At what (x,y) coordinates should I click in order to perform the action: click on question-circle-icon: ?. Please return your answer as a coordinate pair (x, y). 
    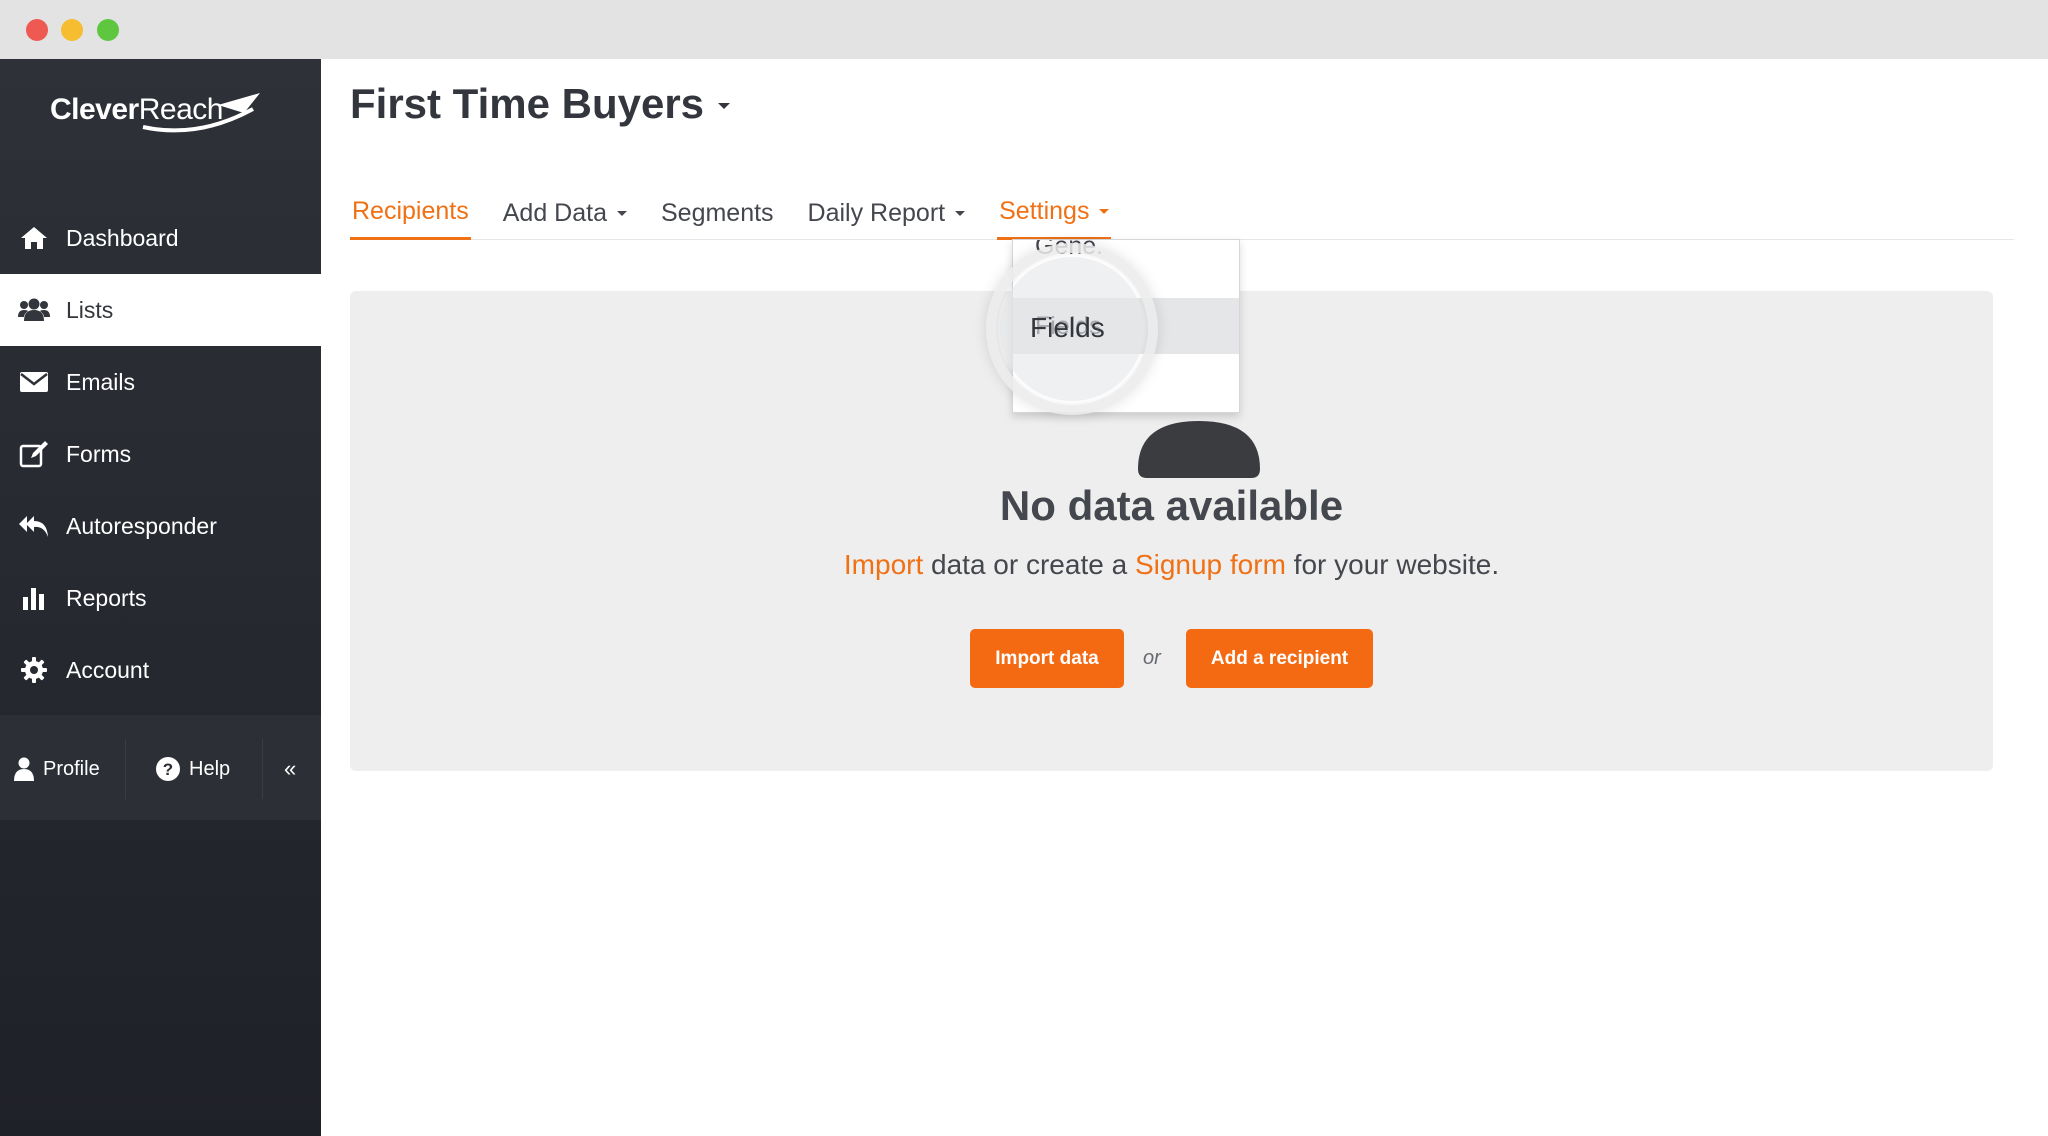
    Looking at the image, I should click on (168, 769).